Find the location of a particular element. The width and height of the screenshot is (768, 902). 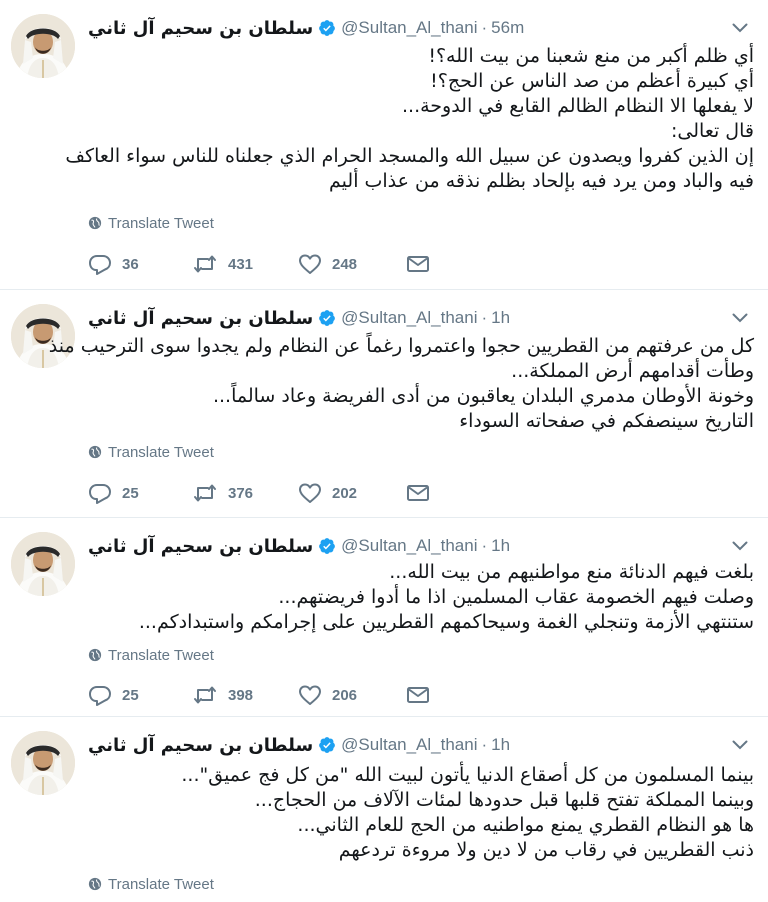

retweet-button: 376 is located at coordinates (245, 493).